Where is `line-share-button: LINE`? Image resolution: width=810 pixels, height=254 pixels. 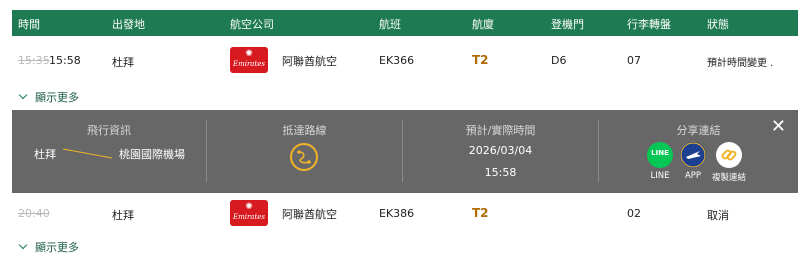
line-share-button: LINE is located at coordinates (660, 155).